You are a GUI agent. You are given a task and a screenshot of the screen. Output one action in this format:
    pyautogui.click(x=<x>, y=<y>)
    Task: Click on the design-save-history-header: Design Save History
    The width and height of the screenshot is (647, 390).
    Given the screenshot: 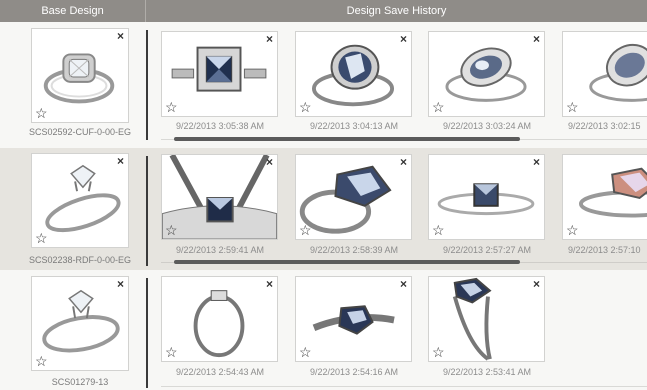 What is the action you would take?
    pyautogui.click(x=396, y=11)
    